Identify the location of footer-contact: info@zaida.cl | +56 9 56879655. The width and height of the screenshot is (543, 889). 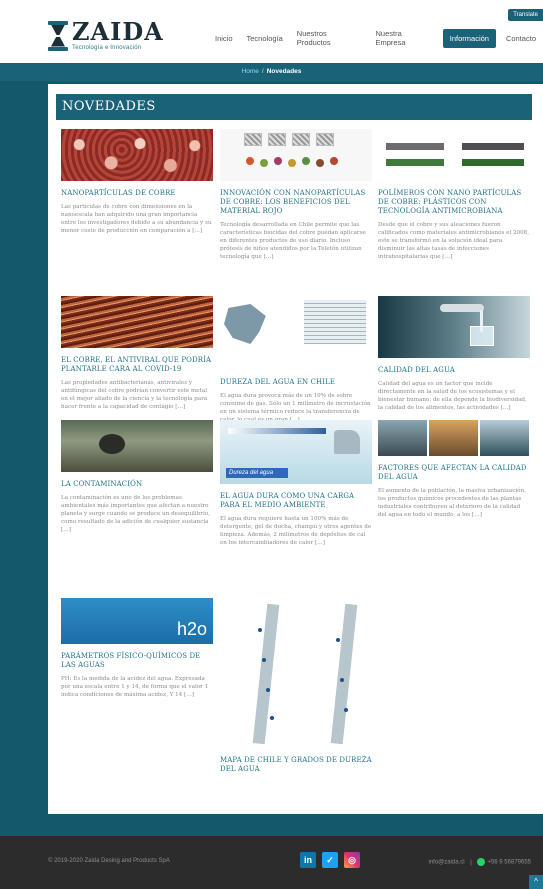
(479, 862).